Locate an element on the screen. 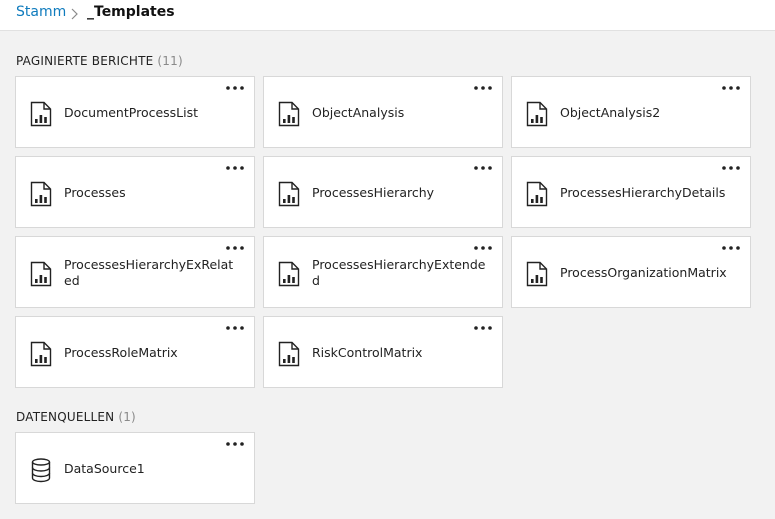 Image resolution: width=775 pixels, height=519 pixels. report-tile: DocumentProcessList is located at coordinates (135, 112).